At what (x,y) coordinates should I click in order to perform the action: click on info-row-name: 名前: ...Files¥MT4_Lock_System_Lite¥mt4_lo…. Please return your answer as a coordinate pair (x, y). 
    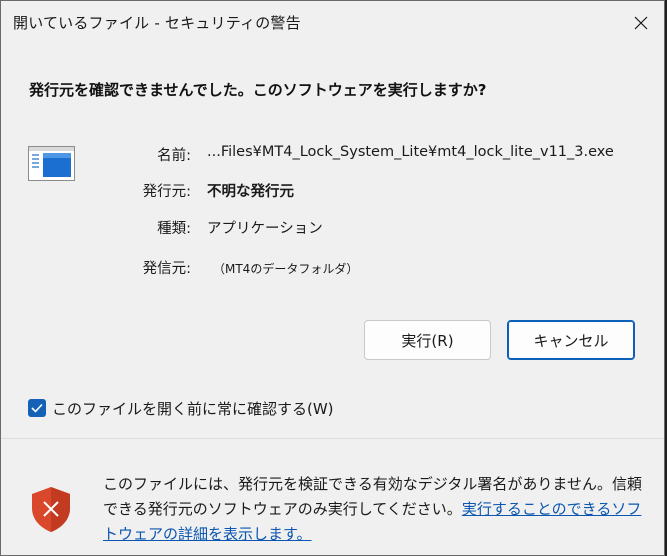
    Looking at the image, I should click on (332, 156).